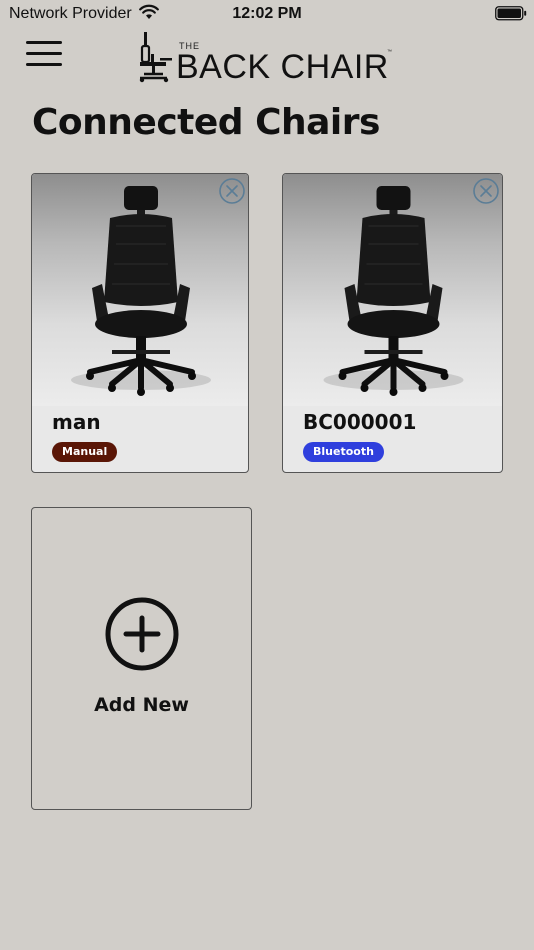  Describe the element at coordinates (389, 52) in the screenshot. I see `logo-trademark: ™` at that location.